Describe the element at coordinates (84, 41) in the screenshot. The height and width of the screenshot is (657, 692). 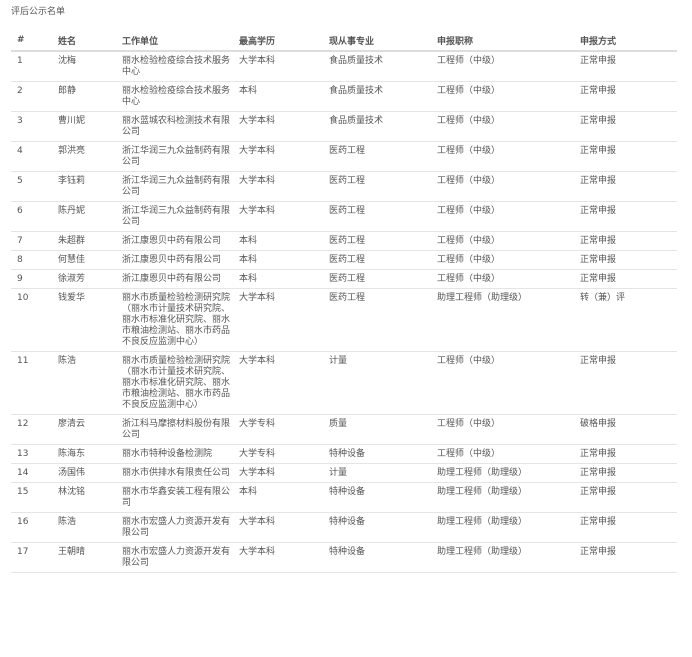
I see `header-name: 姓名` at that location.